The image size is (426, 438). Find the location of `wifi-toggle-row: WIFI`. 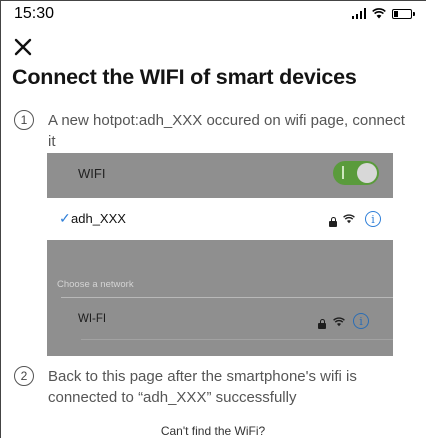

wifi-toggle-row: WIFI is located at coordinates (220, 175).